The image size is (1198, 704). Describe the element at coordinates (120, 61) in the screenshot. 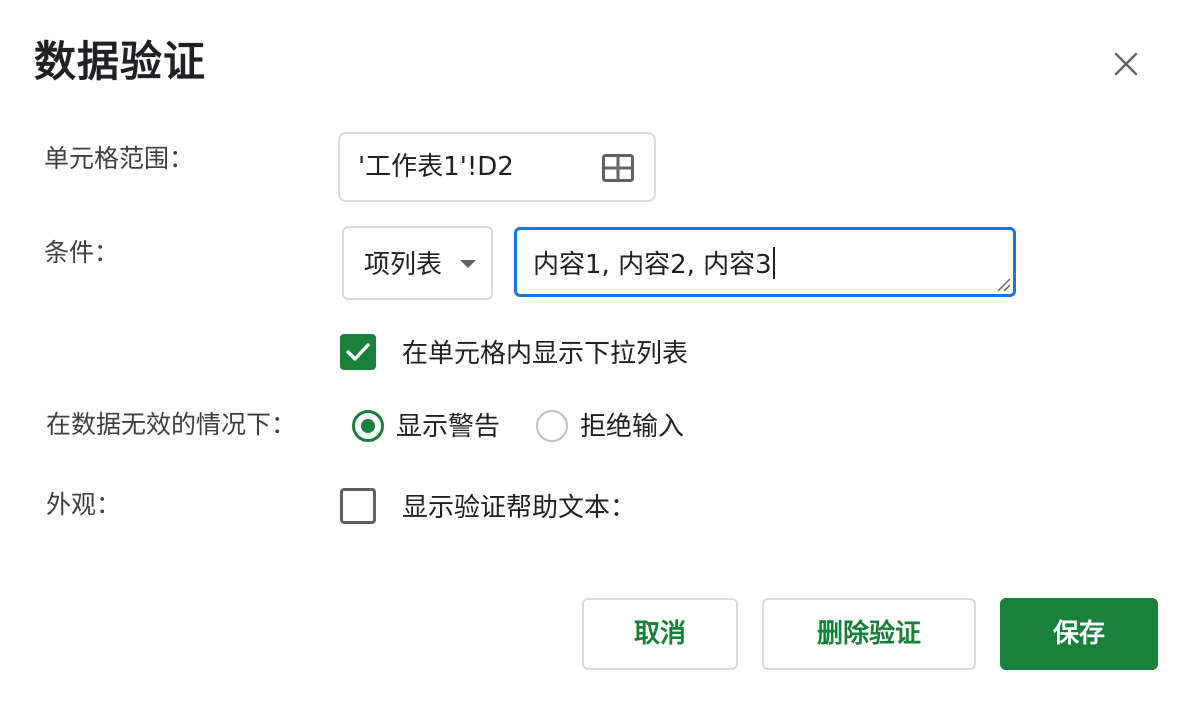

I see `dialog-title: 数据验证` at that location.